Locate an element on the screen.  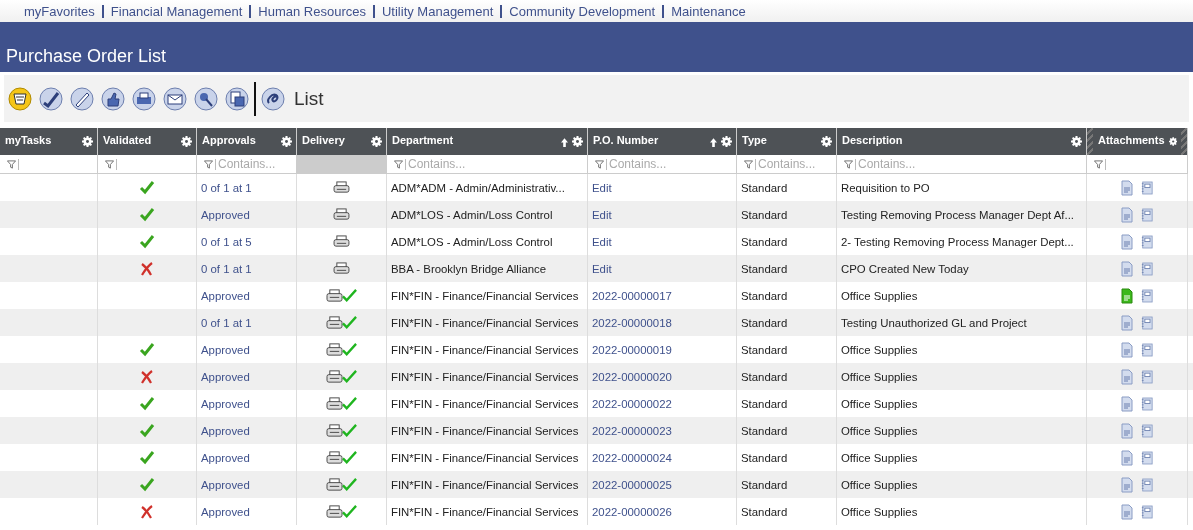
list-icon is located at coordinates (20, 98).